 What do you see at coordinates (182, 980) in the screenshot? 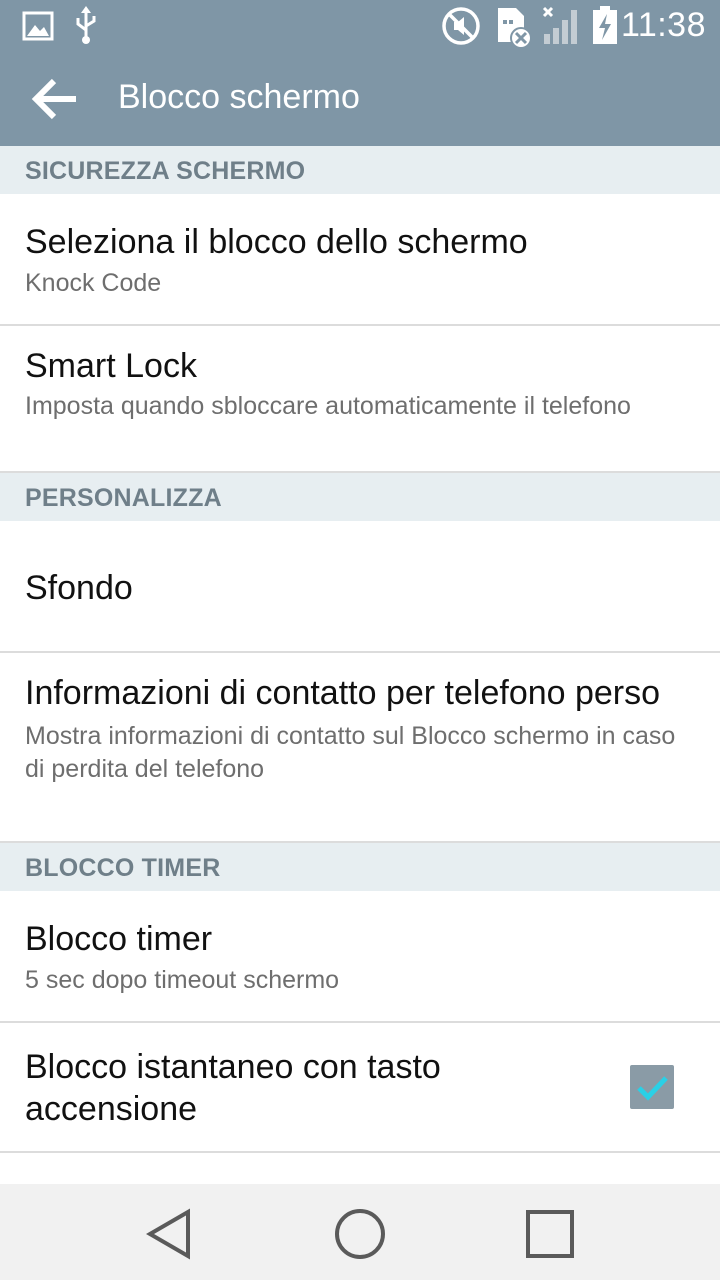
I see `item-subtitle: 5 sec dopo timeout schermo` at bounding box center [182, 980].